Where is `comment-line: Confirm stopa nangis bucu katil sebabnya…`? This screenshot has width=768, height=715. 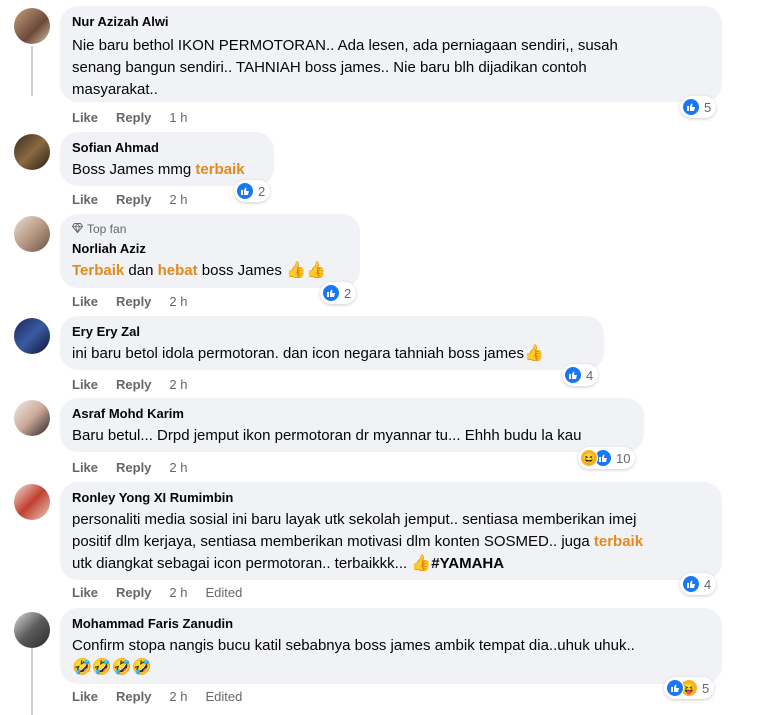 comment-line: Confirm stopa nangis bucu katil sebabnya… is located at coordinates (353, 645).